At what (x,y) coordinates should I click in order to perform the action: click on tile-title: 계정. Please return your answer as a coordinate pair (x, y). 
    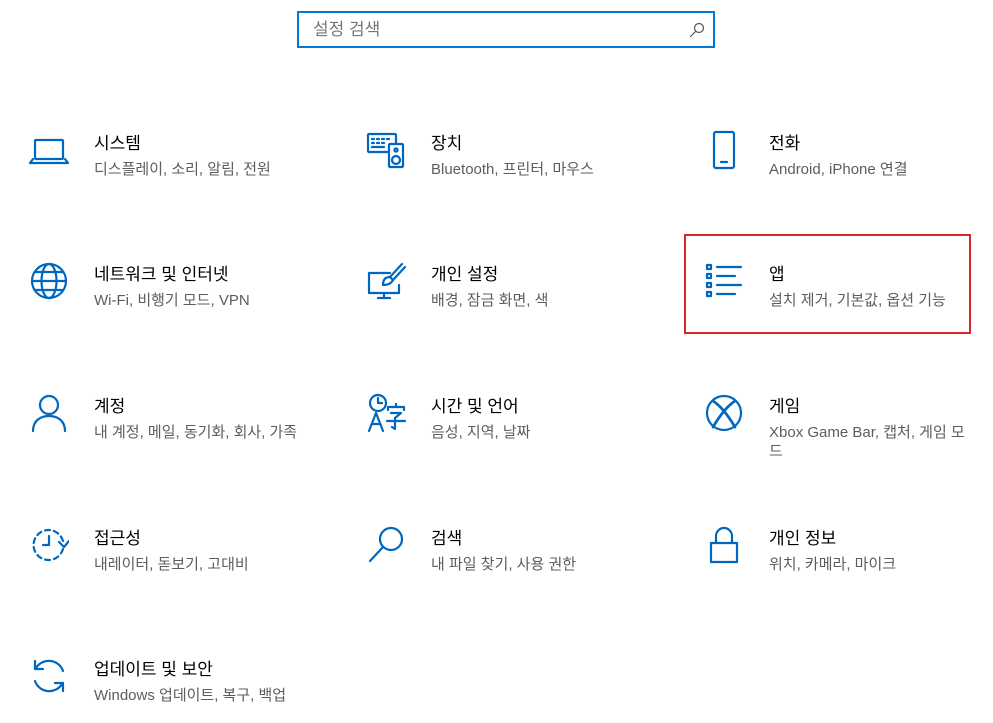
    Looking at the image, I should click on (110, 406).